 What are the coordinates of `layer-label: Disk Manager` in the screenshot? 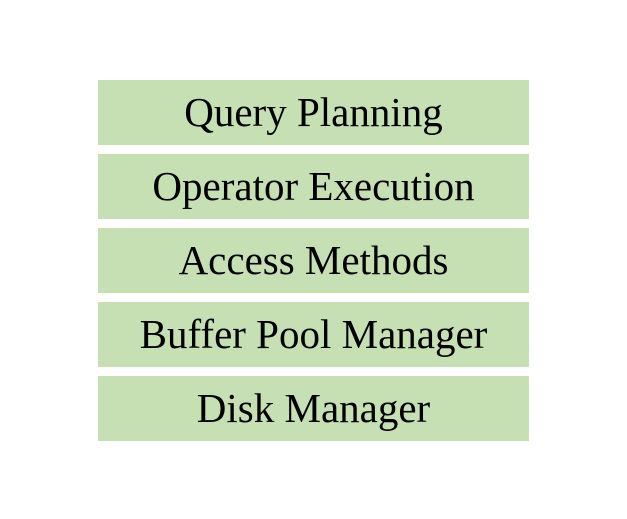 It's located at (313, 408).